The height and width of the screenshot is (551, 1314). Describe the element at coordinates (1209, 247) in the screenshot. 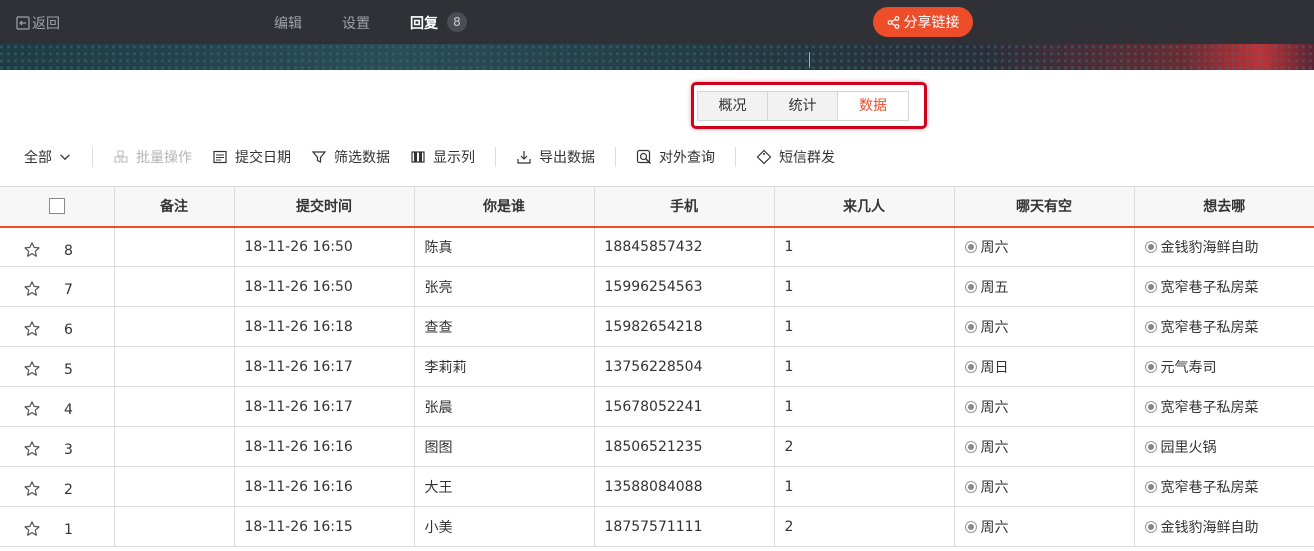

I see `destination-value: 金钱豹海鲜自助` at that location.